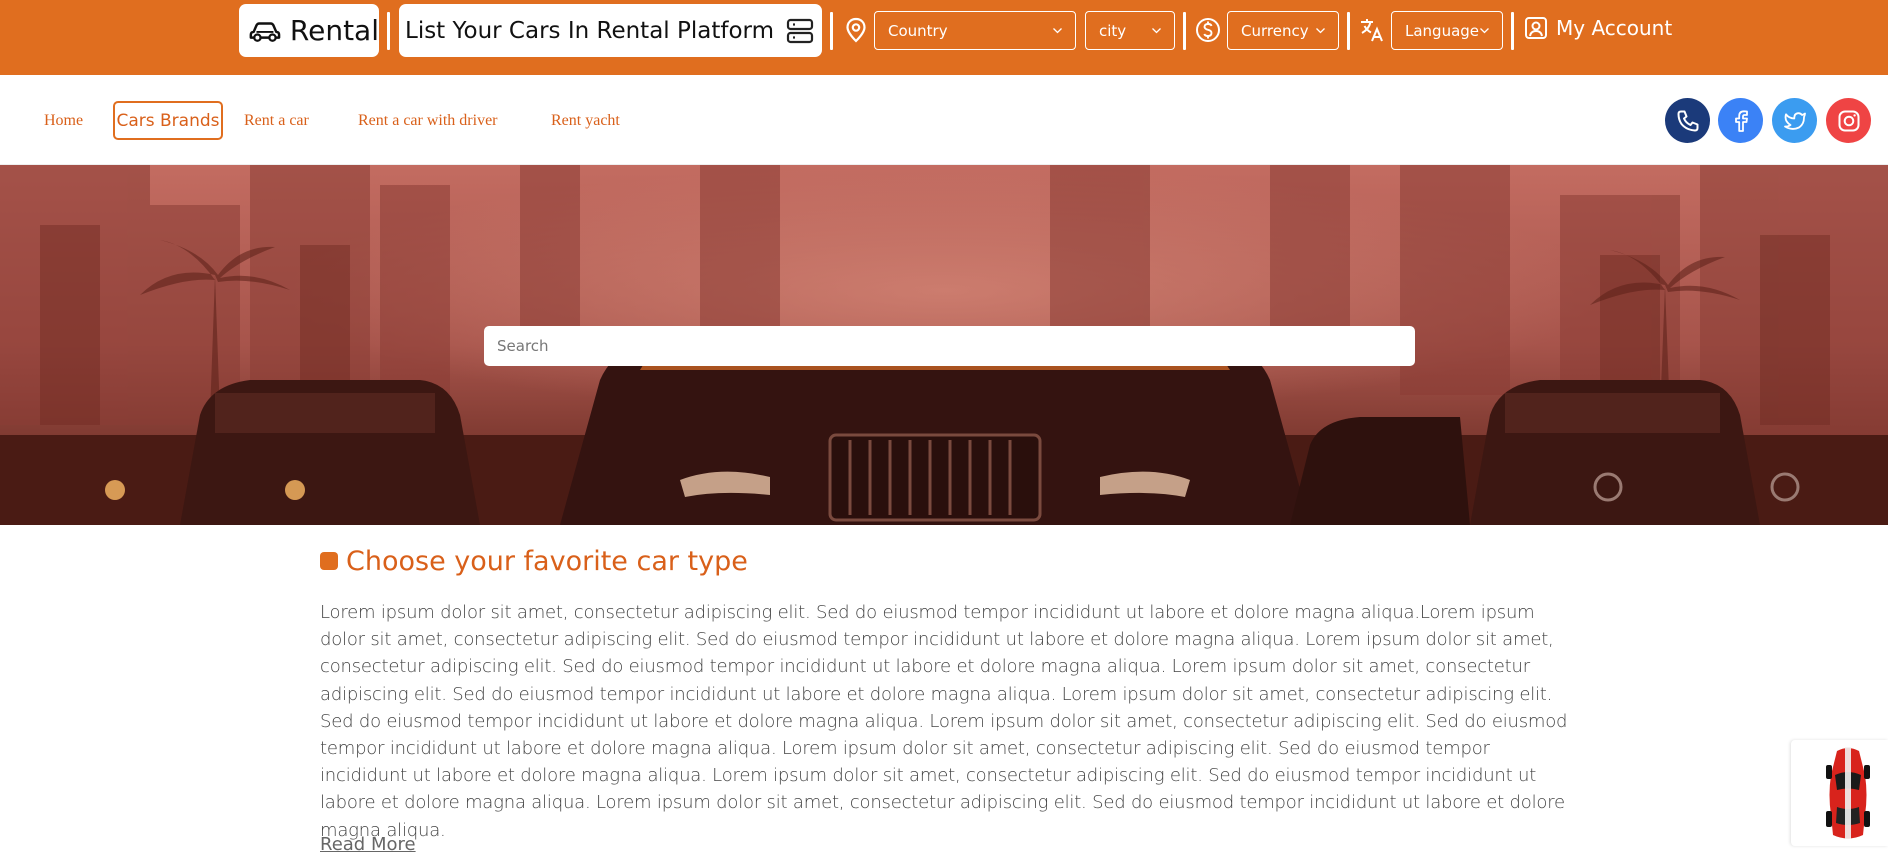 This screenshot has width=1888, height=858. Describe the element at coordinates (949, 346) in the screenshot. I see `search-input` at that location.